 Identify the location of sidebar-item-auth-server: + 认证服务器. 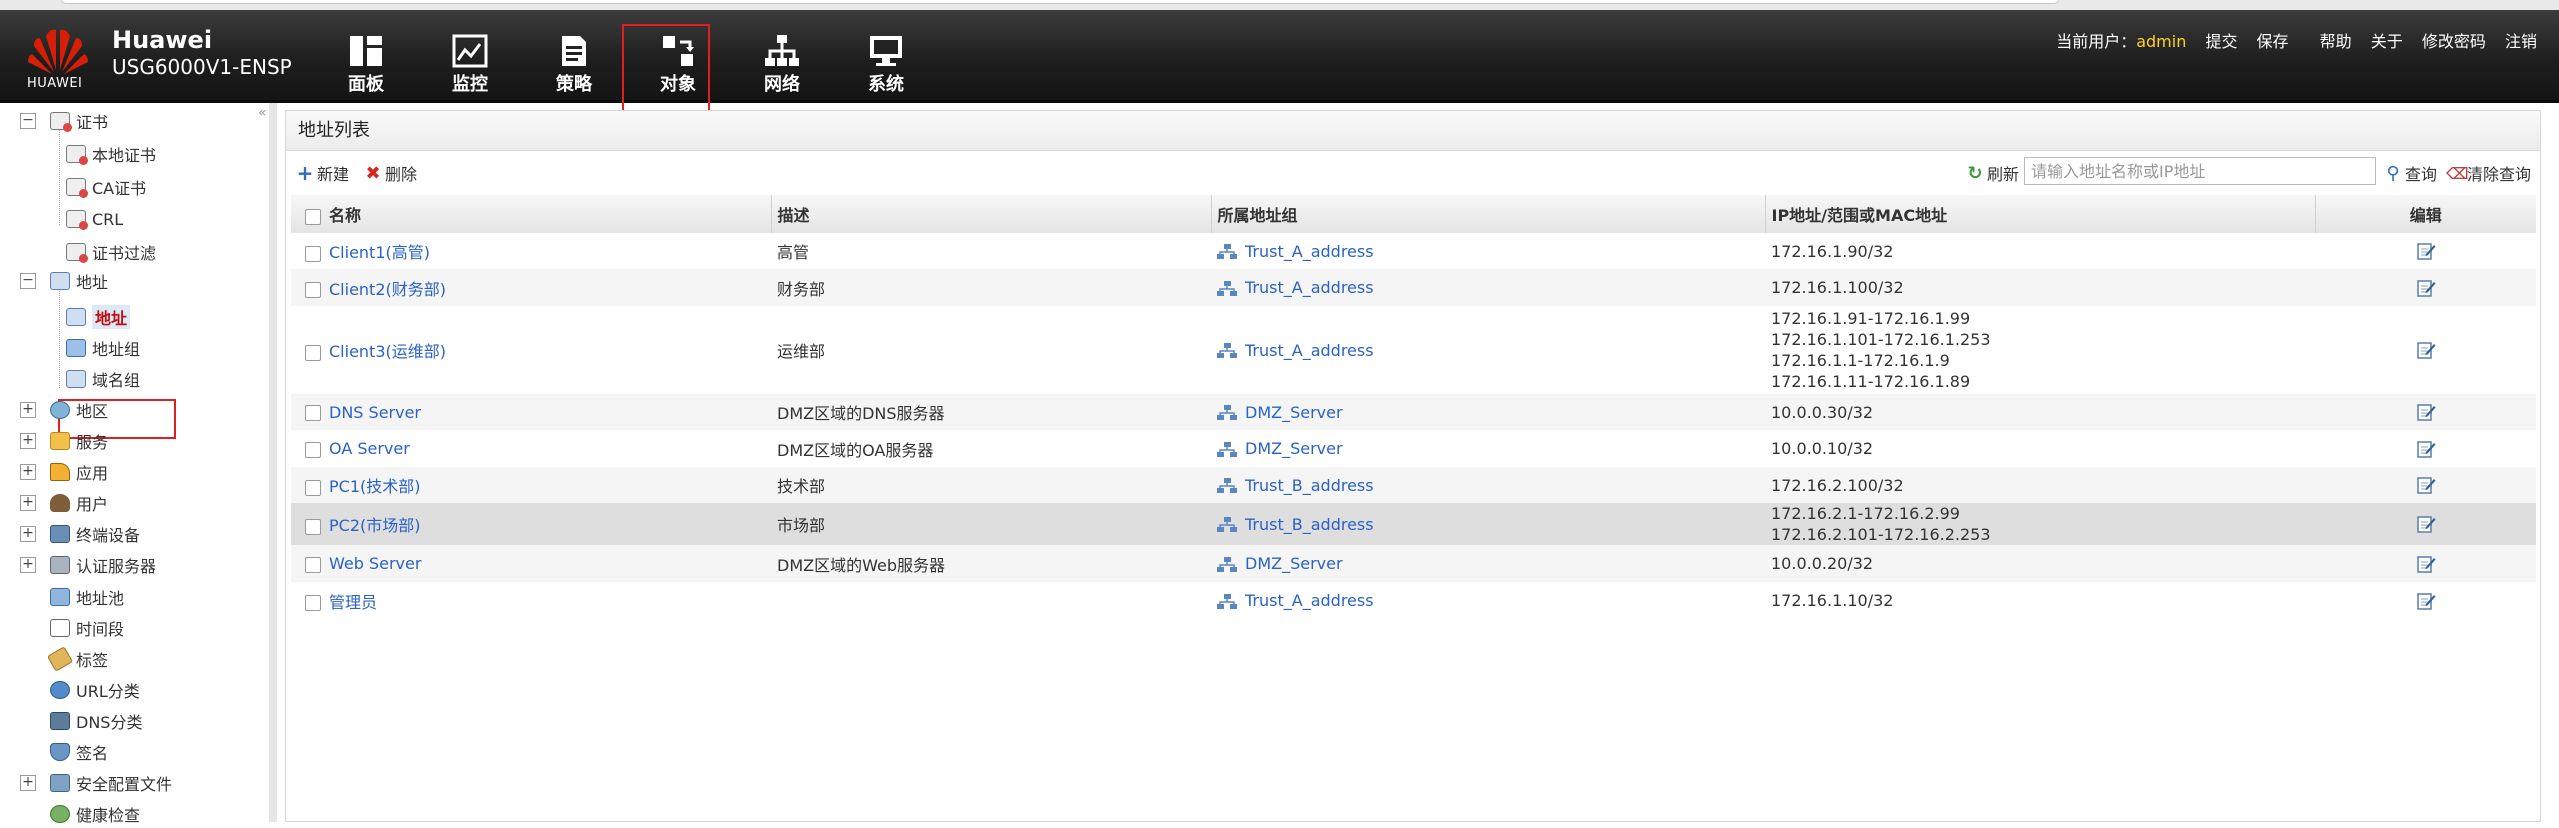
(88, 565).